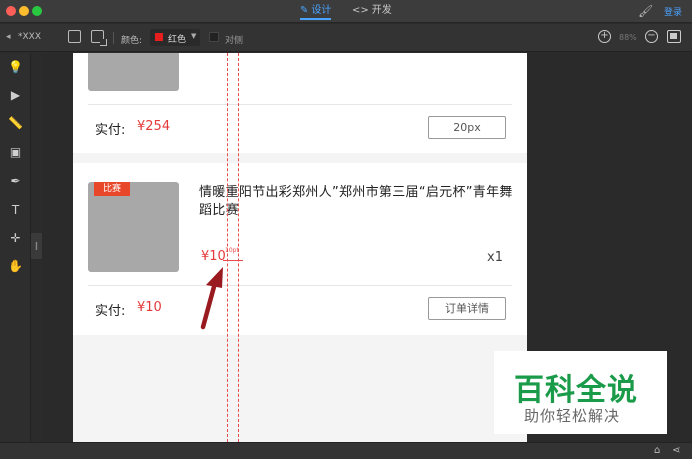  What do you see at coordinates (15, 266) in the screenshot?
I see `hand-icon: ✋` at bounding box center [15, 266].